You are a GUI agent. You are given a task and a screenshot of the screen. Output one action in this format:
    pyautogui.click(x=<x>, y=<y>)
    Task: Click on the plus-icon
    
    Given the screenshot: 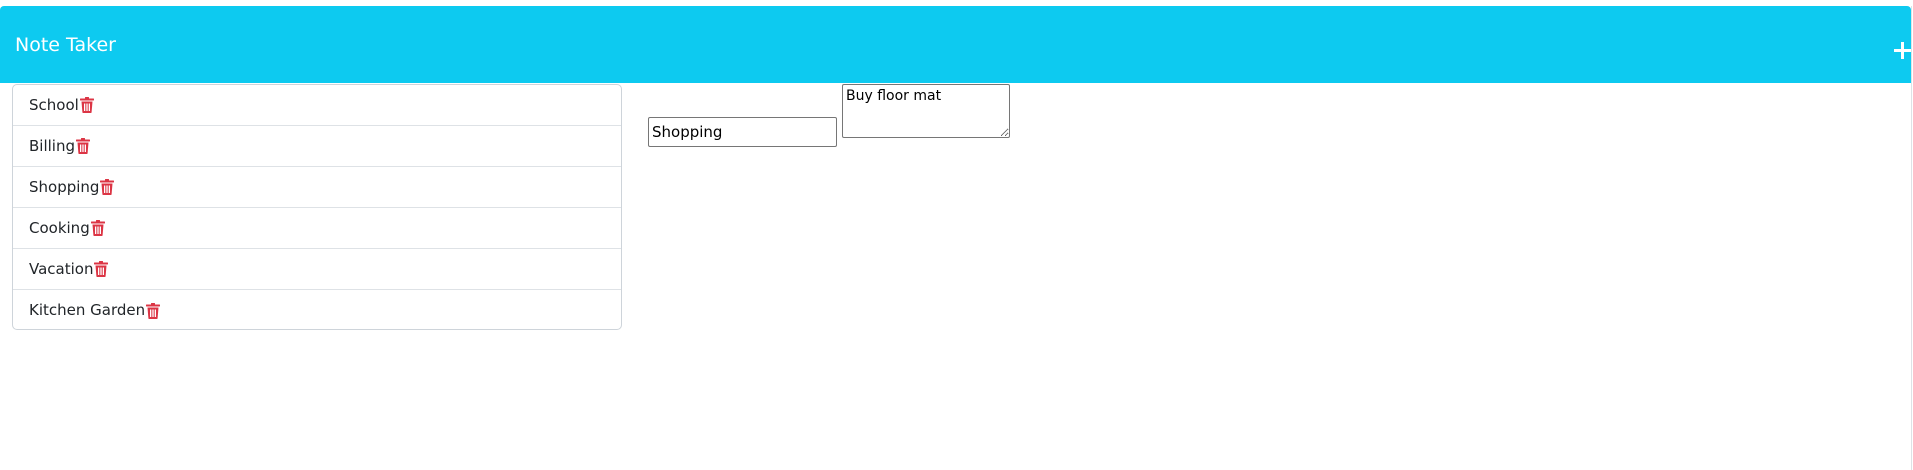 What is the action you would take?
    pyautogui.click(x=1902, y=50)
    